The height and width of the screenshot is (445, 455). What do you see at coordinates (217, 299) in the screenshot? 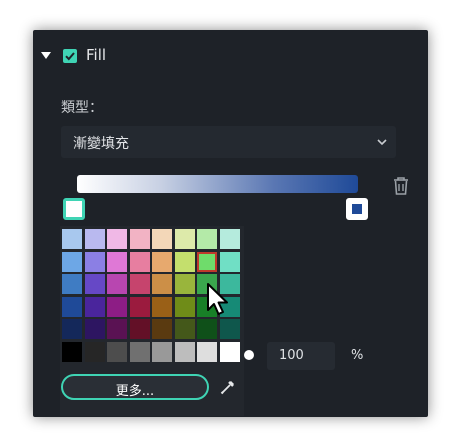
I see `mouse-cursor-icon` at bounding box center [217, 299].